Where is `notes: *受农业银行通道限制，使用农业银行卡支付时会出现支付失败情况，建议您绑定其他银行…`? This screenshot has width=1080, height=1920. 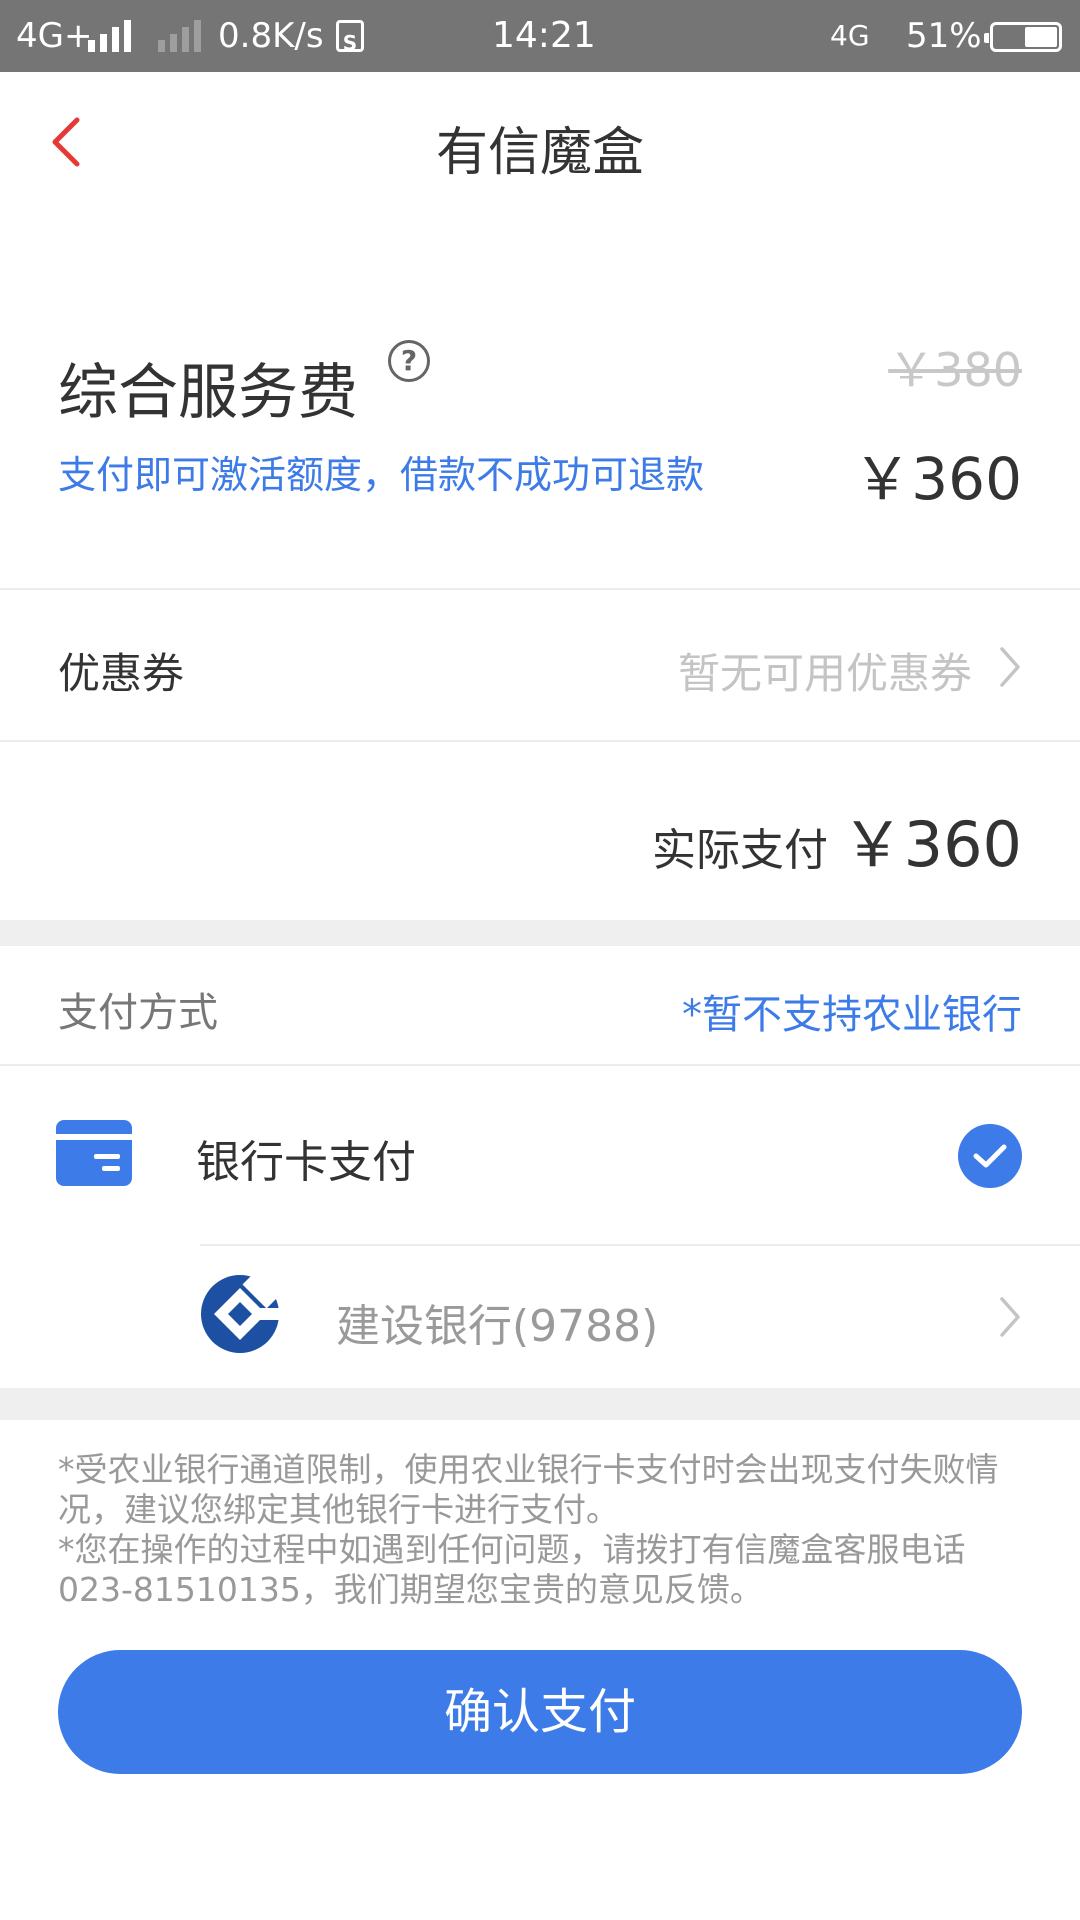
notes: *受农业银行通道限制，使用农业银行卡支付时会出现支付失败情况，建议您绑定其他银行… is located at coordinates (540, 1530).